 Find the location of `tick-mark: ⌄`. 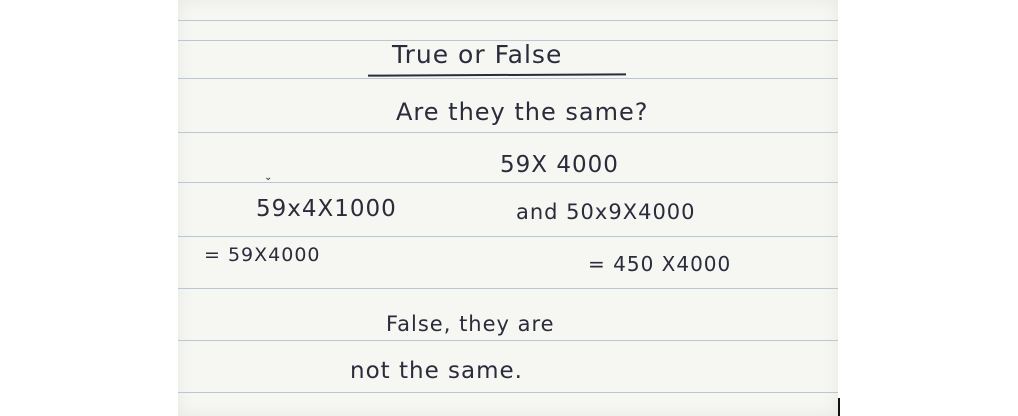

tick-mark: ⌄ is located at coordinates (268, 177).